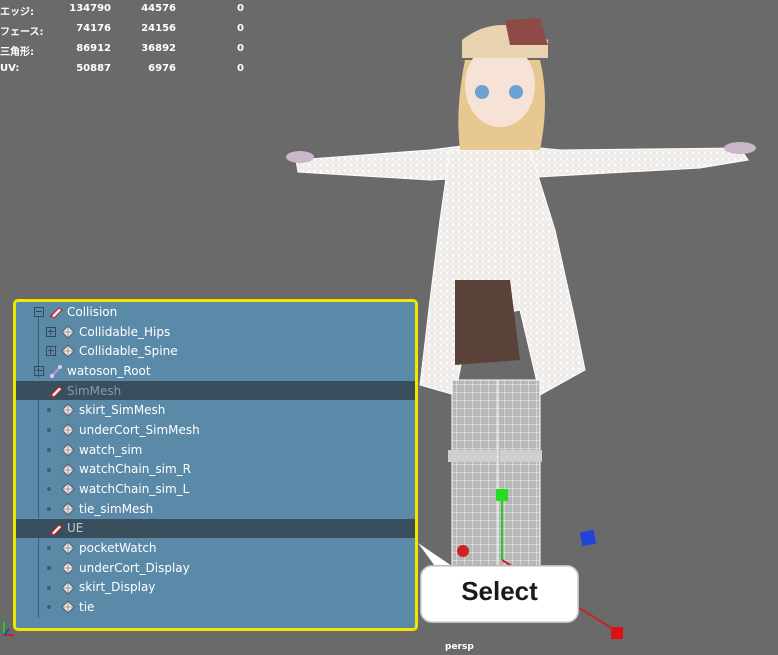 Image resolution: width=778 pixels, height=655 pixels. I want to click on outliner-item-label: skirt_SimMesh, so click(122, 410).